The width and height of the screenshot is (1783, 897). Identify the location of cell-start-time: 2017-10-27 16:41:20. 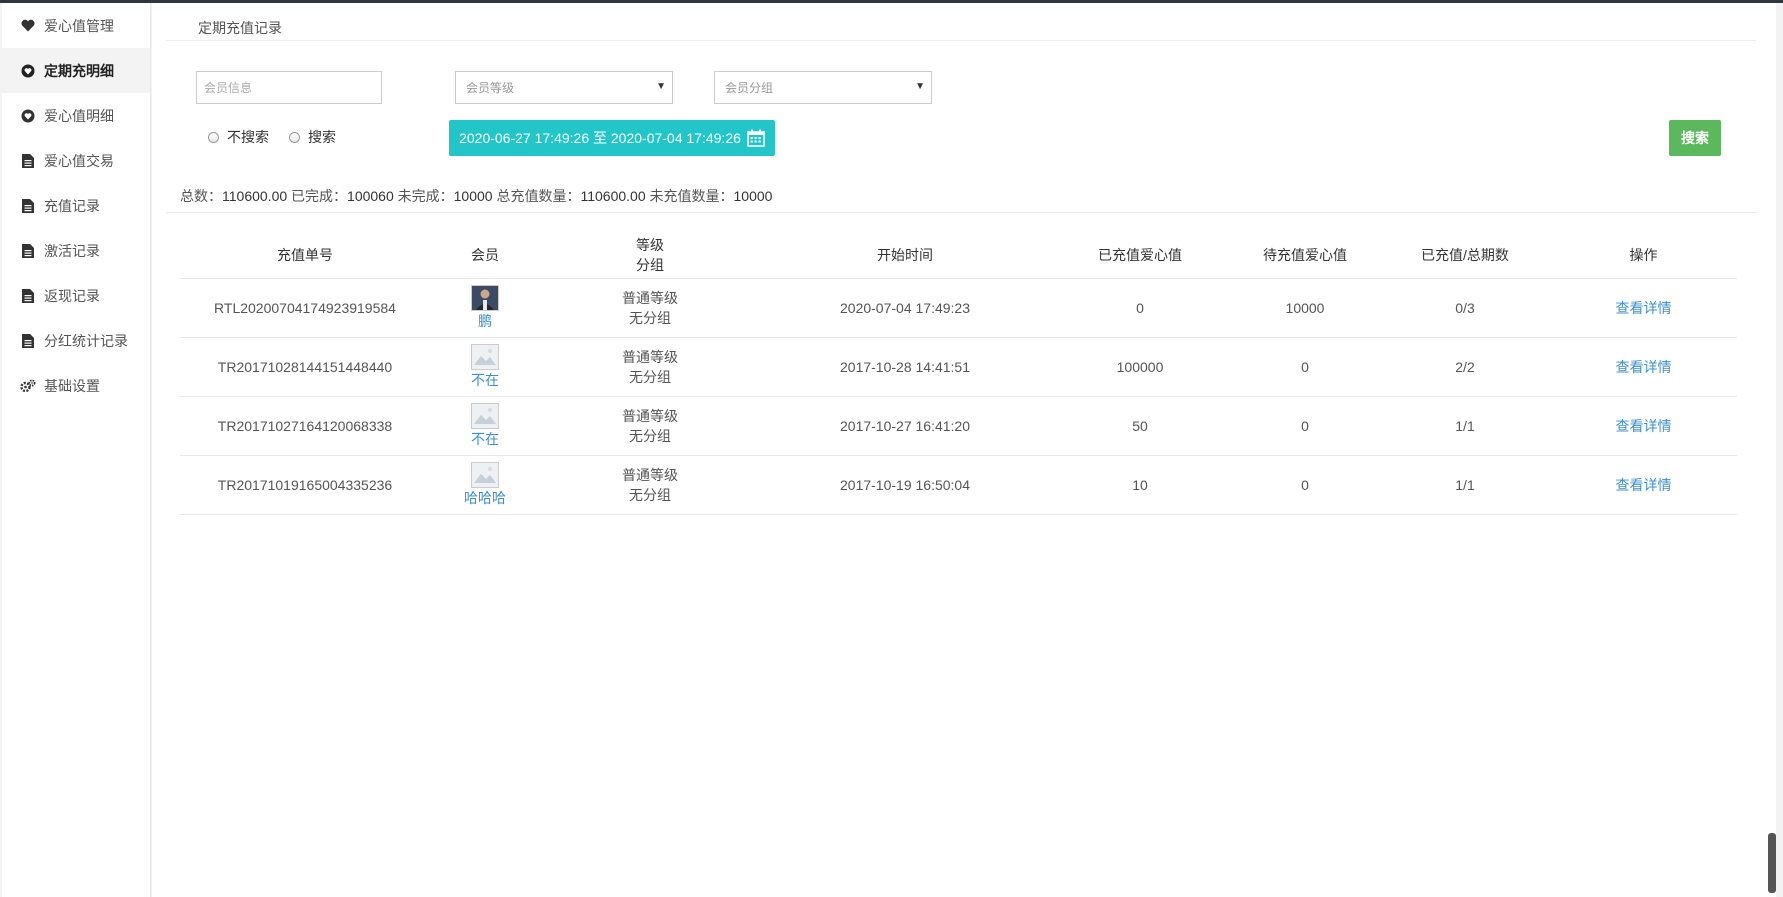
(905, 426).